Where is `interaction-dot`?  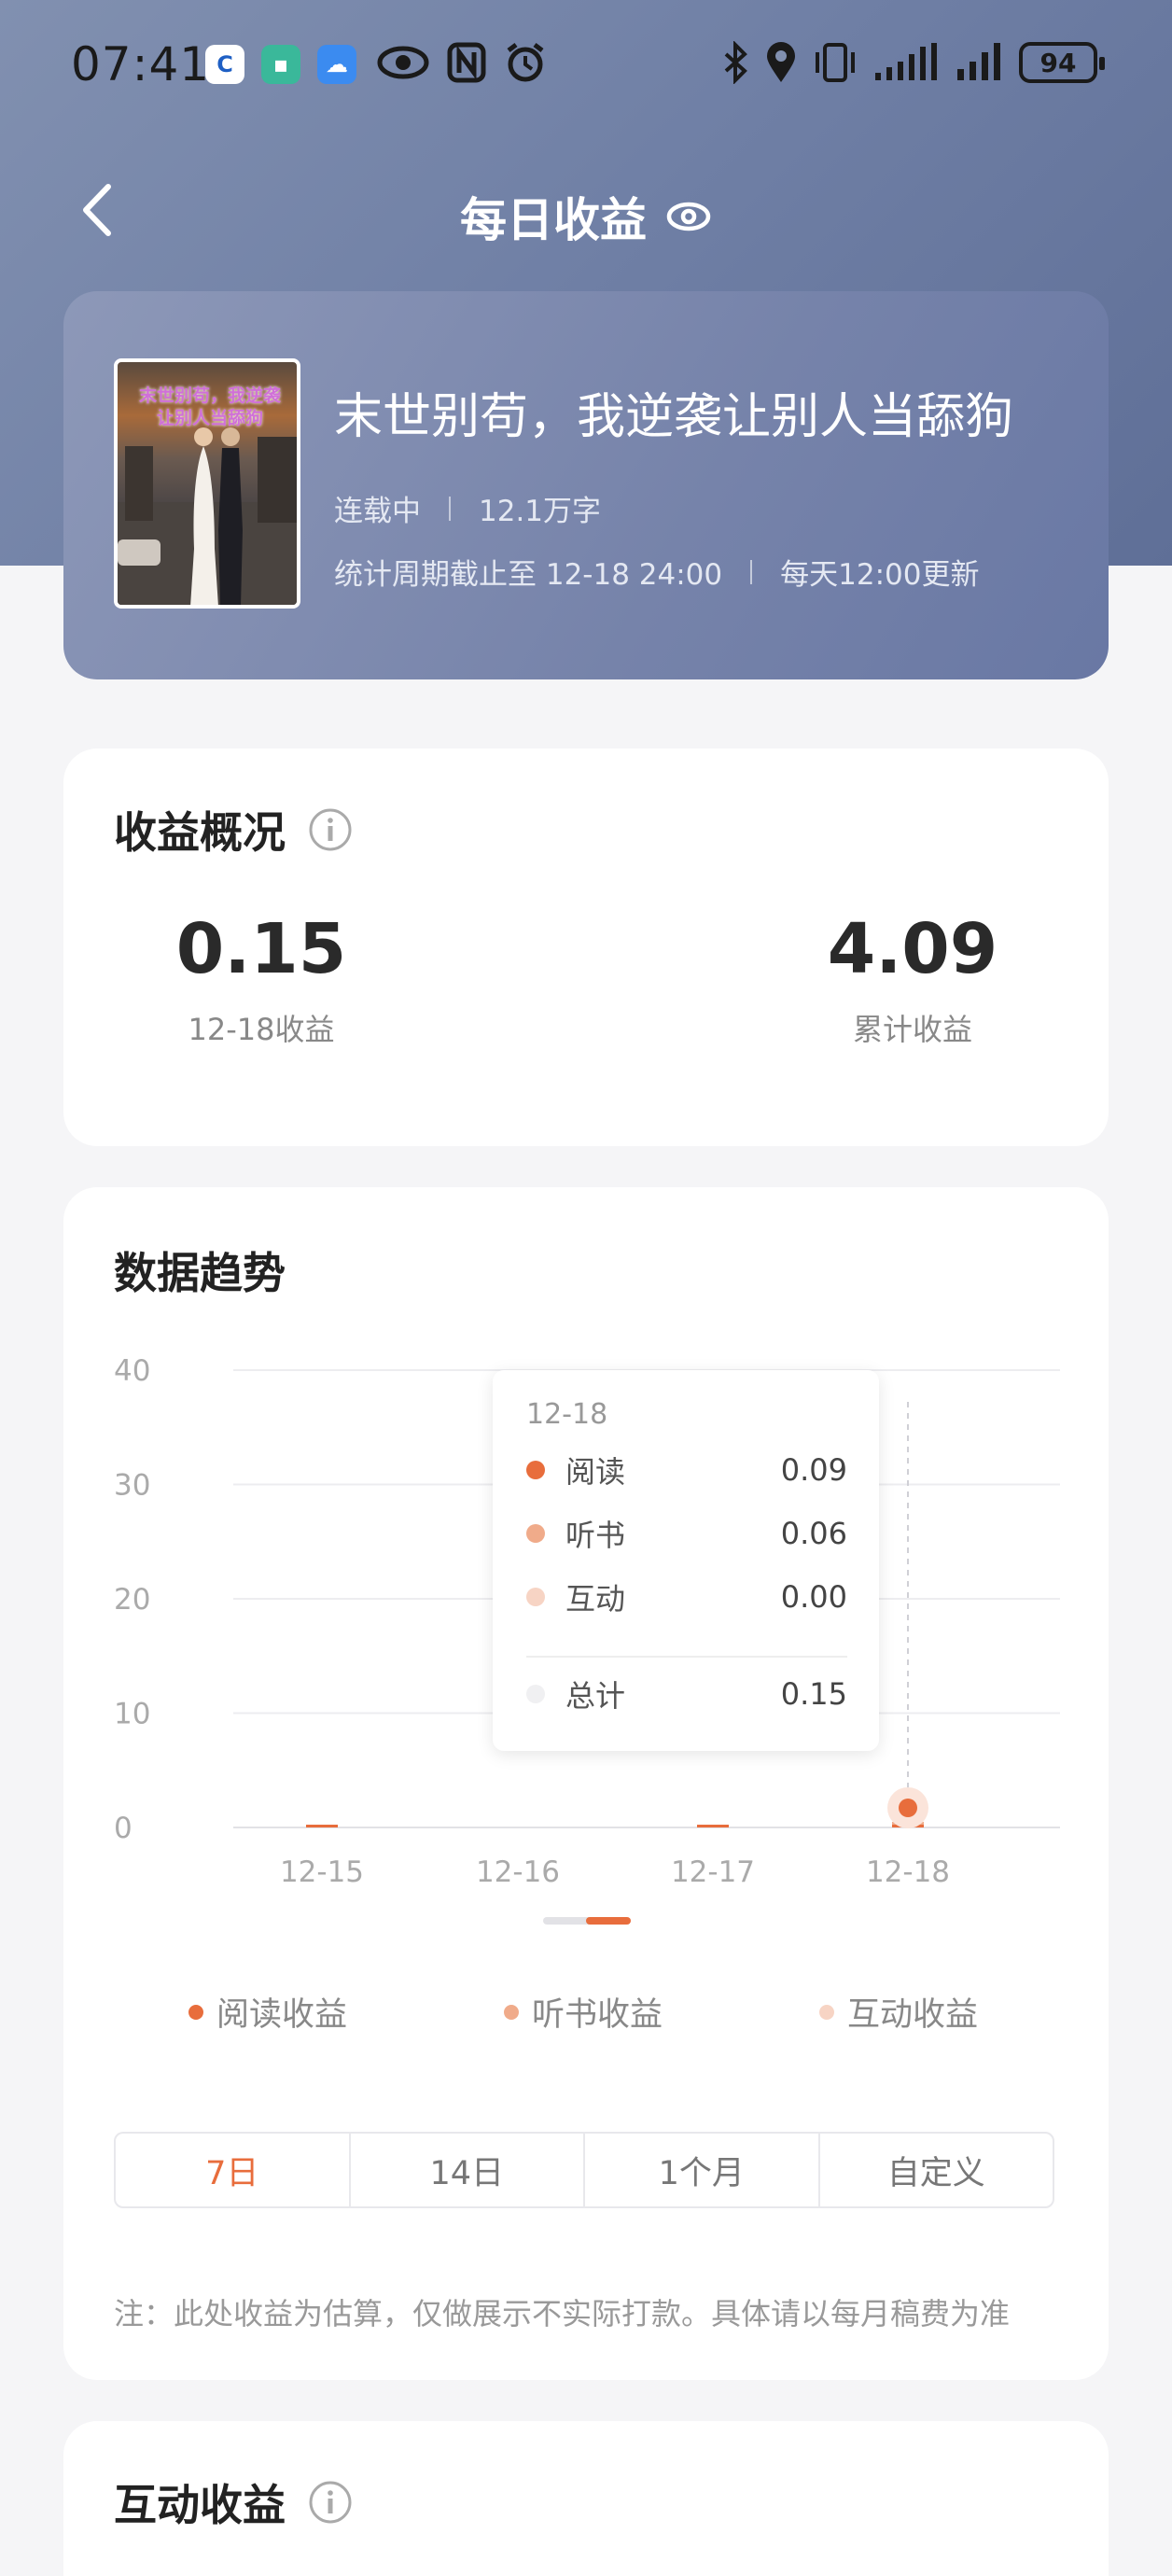 interaction-dot is located at coordinates (535, 1597).